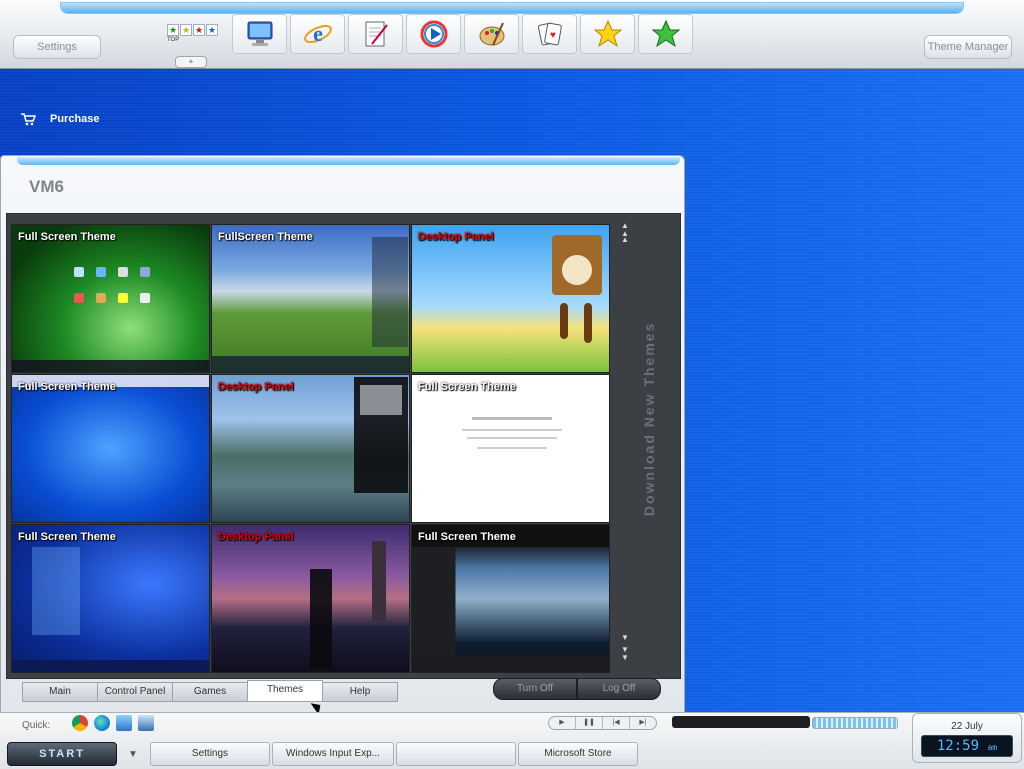 This screenshot has width=1024, height=769. I want to click on app-green-star, so click(665, 34).